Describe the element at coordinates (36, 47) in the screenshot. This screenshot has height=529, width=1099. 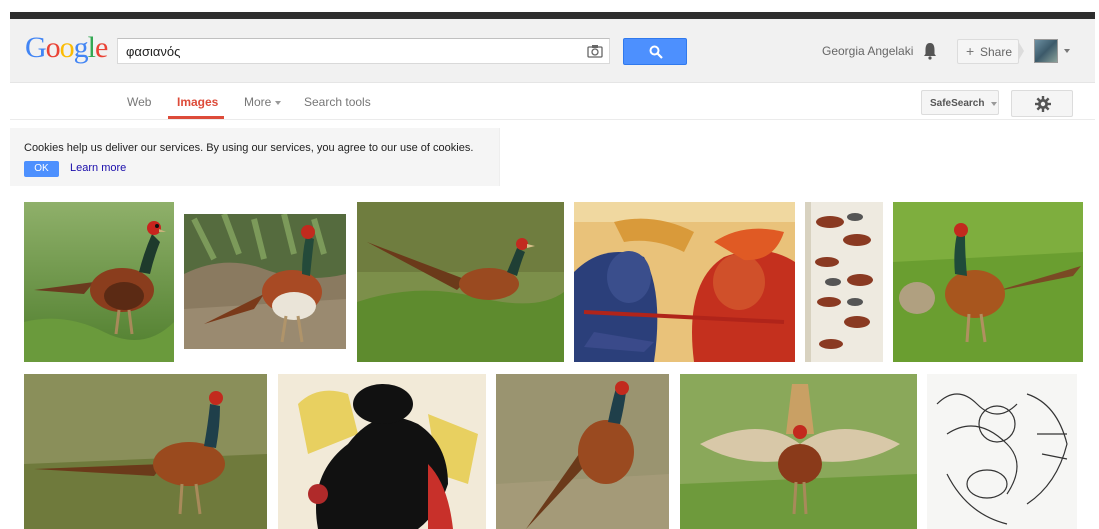
I see `logo-letter: G` at that location.